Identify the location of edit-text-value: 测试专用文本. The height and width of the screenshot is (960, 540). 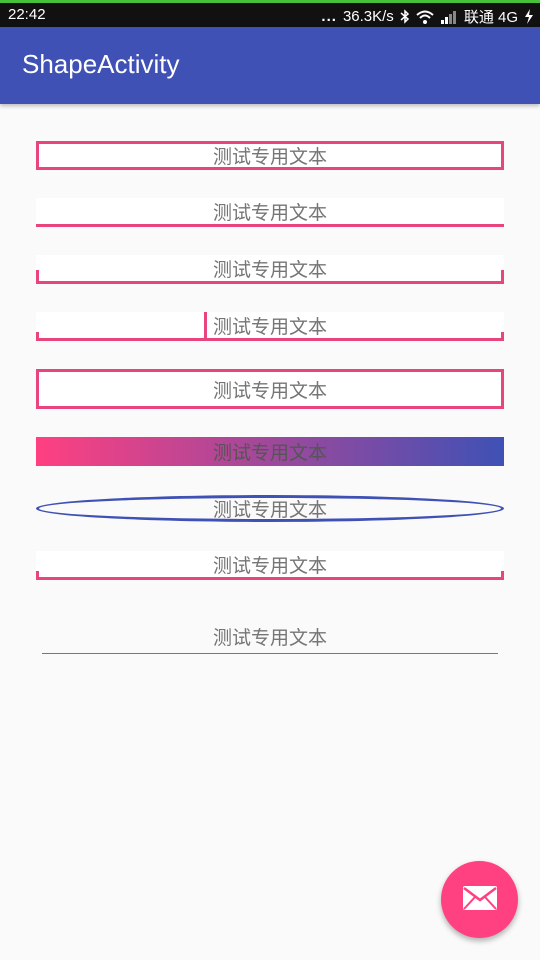
(269, 638).